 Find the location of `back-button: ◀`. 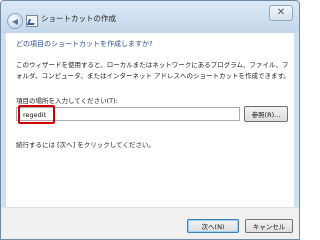

back-button: ◀ is located at coordinates (15, 21).